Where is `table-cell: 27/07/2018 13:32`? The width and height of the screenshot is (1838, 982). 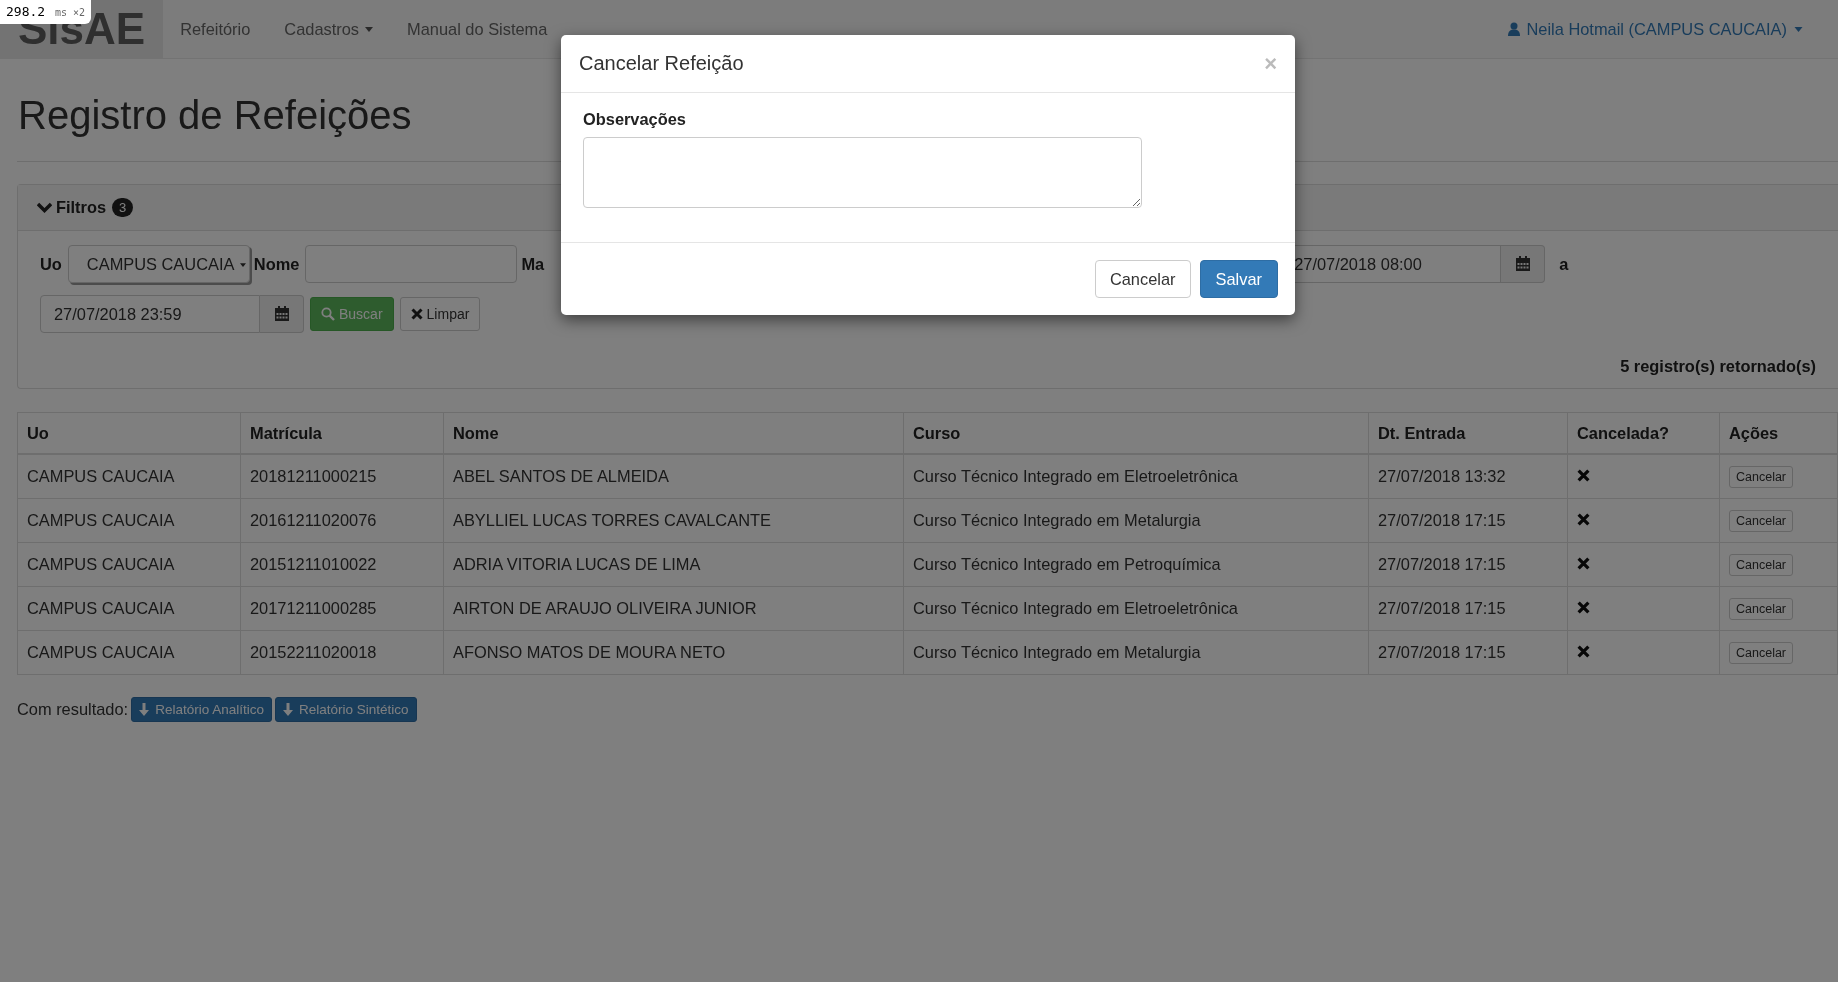 table-cell: 27/07/2018 13:32 is located at coordinates (1468, 476).